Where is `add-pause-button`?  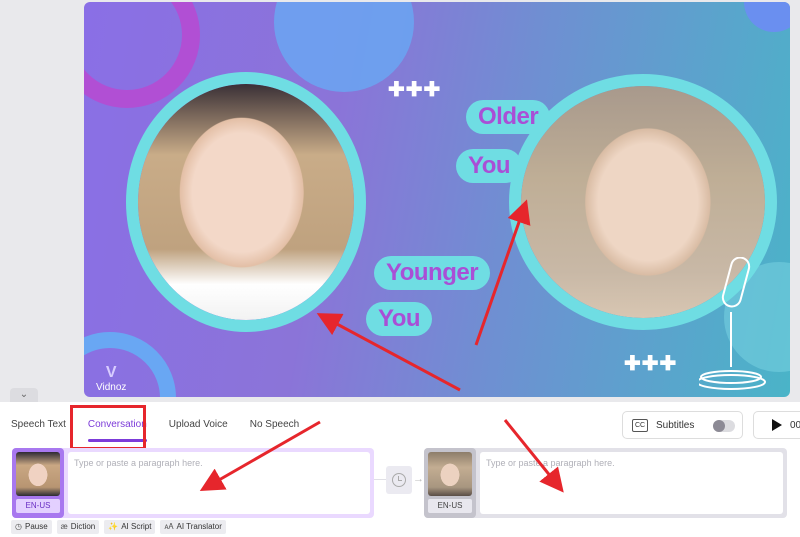
add-pause-button is located at coordinates (399, 480).